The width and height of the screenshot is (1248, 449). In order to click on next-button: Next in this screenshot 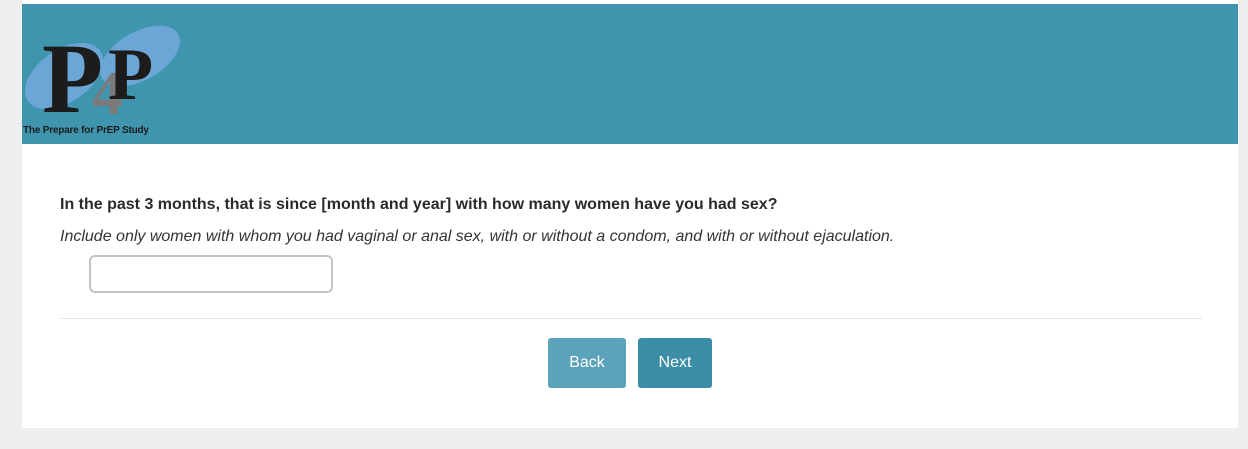, I will do `click(675, 363)`.